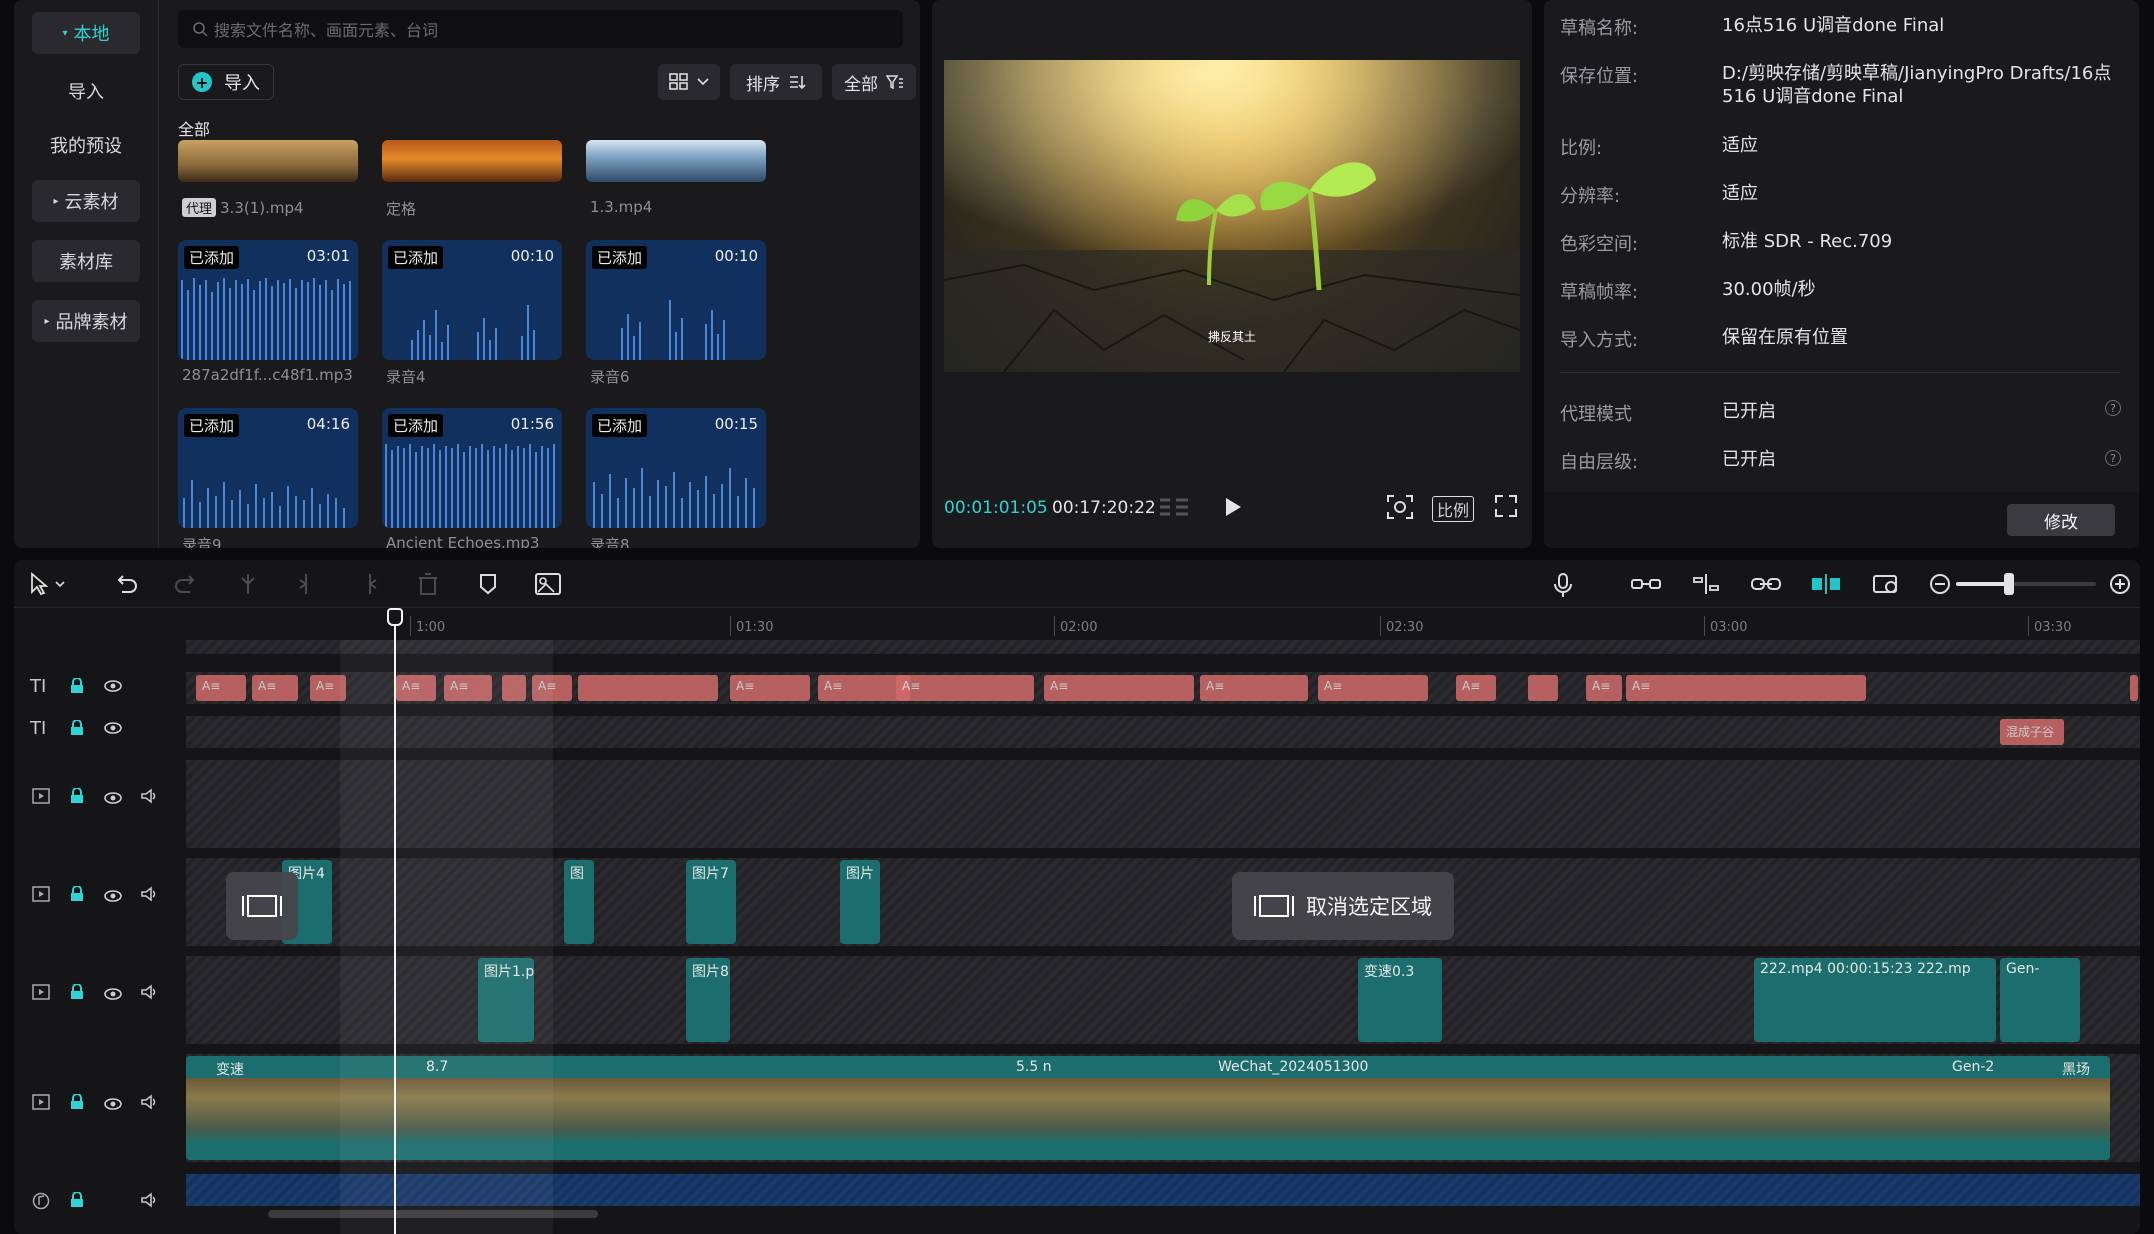 The image size is (2154, 1234). I want to click on view-mode-button, so click(689, 82).